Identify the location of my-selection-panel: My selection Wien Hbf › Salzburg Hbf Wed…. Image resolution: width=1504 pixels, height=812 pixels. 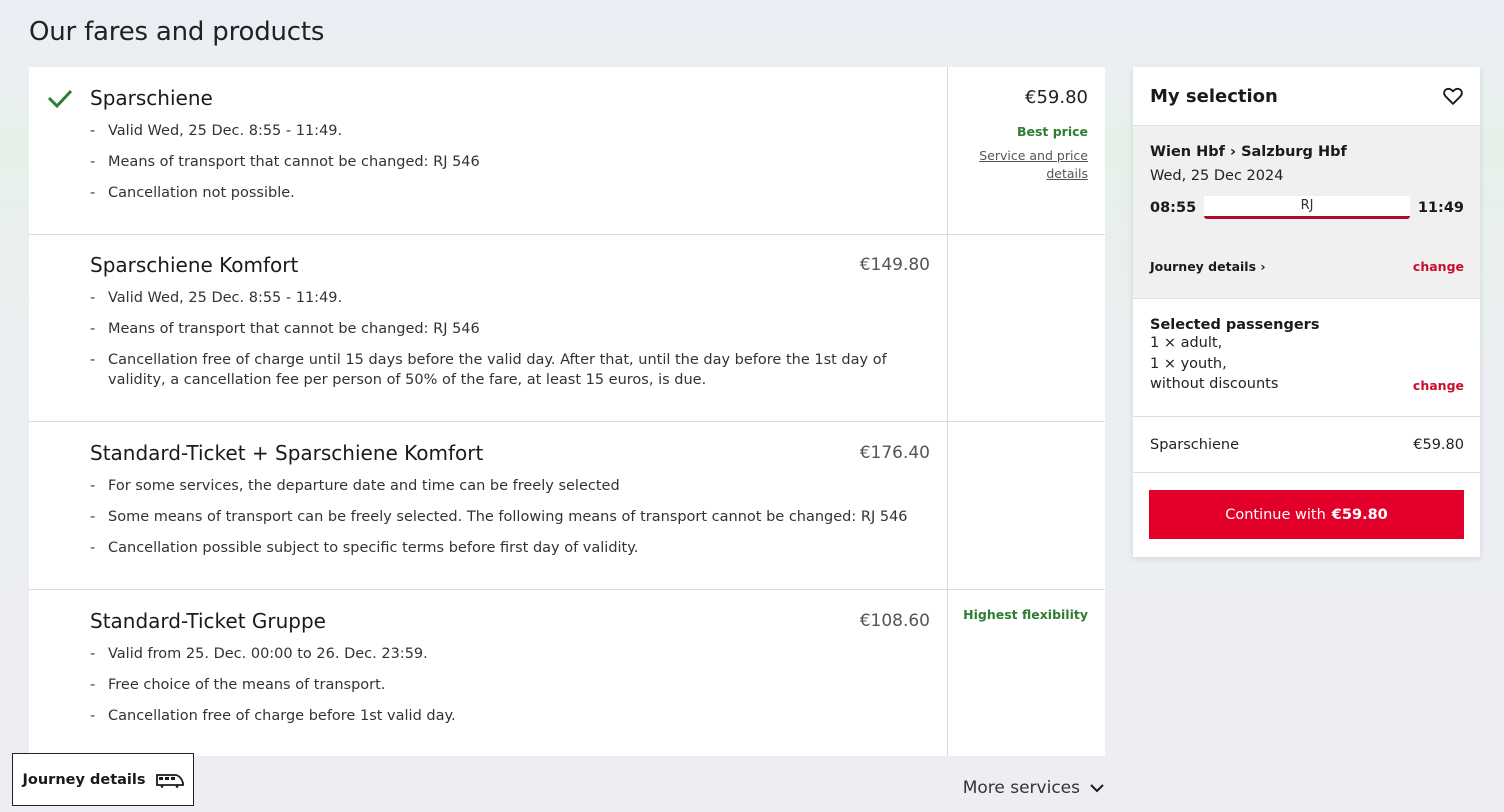
(1306, 312).